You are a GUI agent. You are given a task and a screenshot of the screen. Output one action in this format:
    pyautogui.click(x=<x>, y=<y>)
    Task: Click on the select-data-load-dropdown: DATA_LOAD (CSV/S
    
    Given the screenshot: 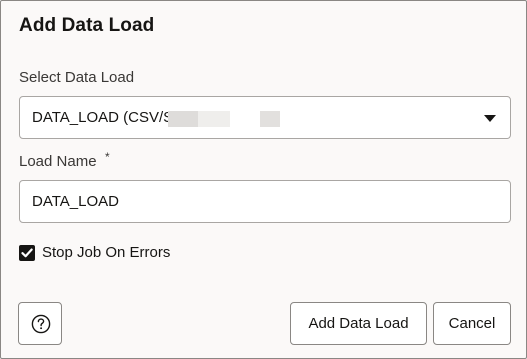 What is the action you would take?
    pyautogui.click(x=265, y=117)
    